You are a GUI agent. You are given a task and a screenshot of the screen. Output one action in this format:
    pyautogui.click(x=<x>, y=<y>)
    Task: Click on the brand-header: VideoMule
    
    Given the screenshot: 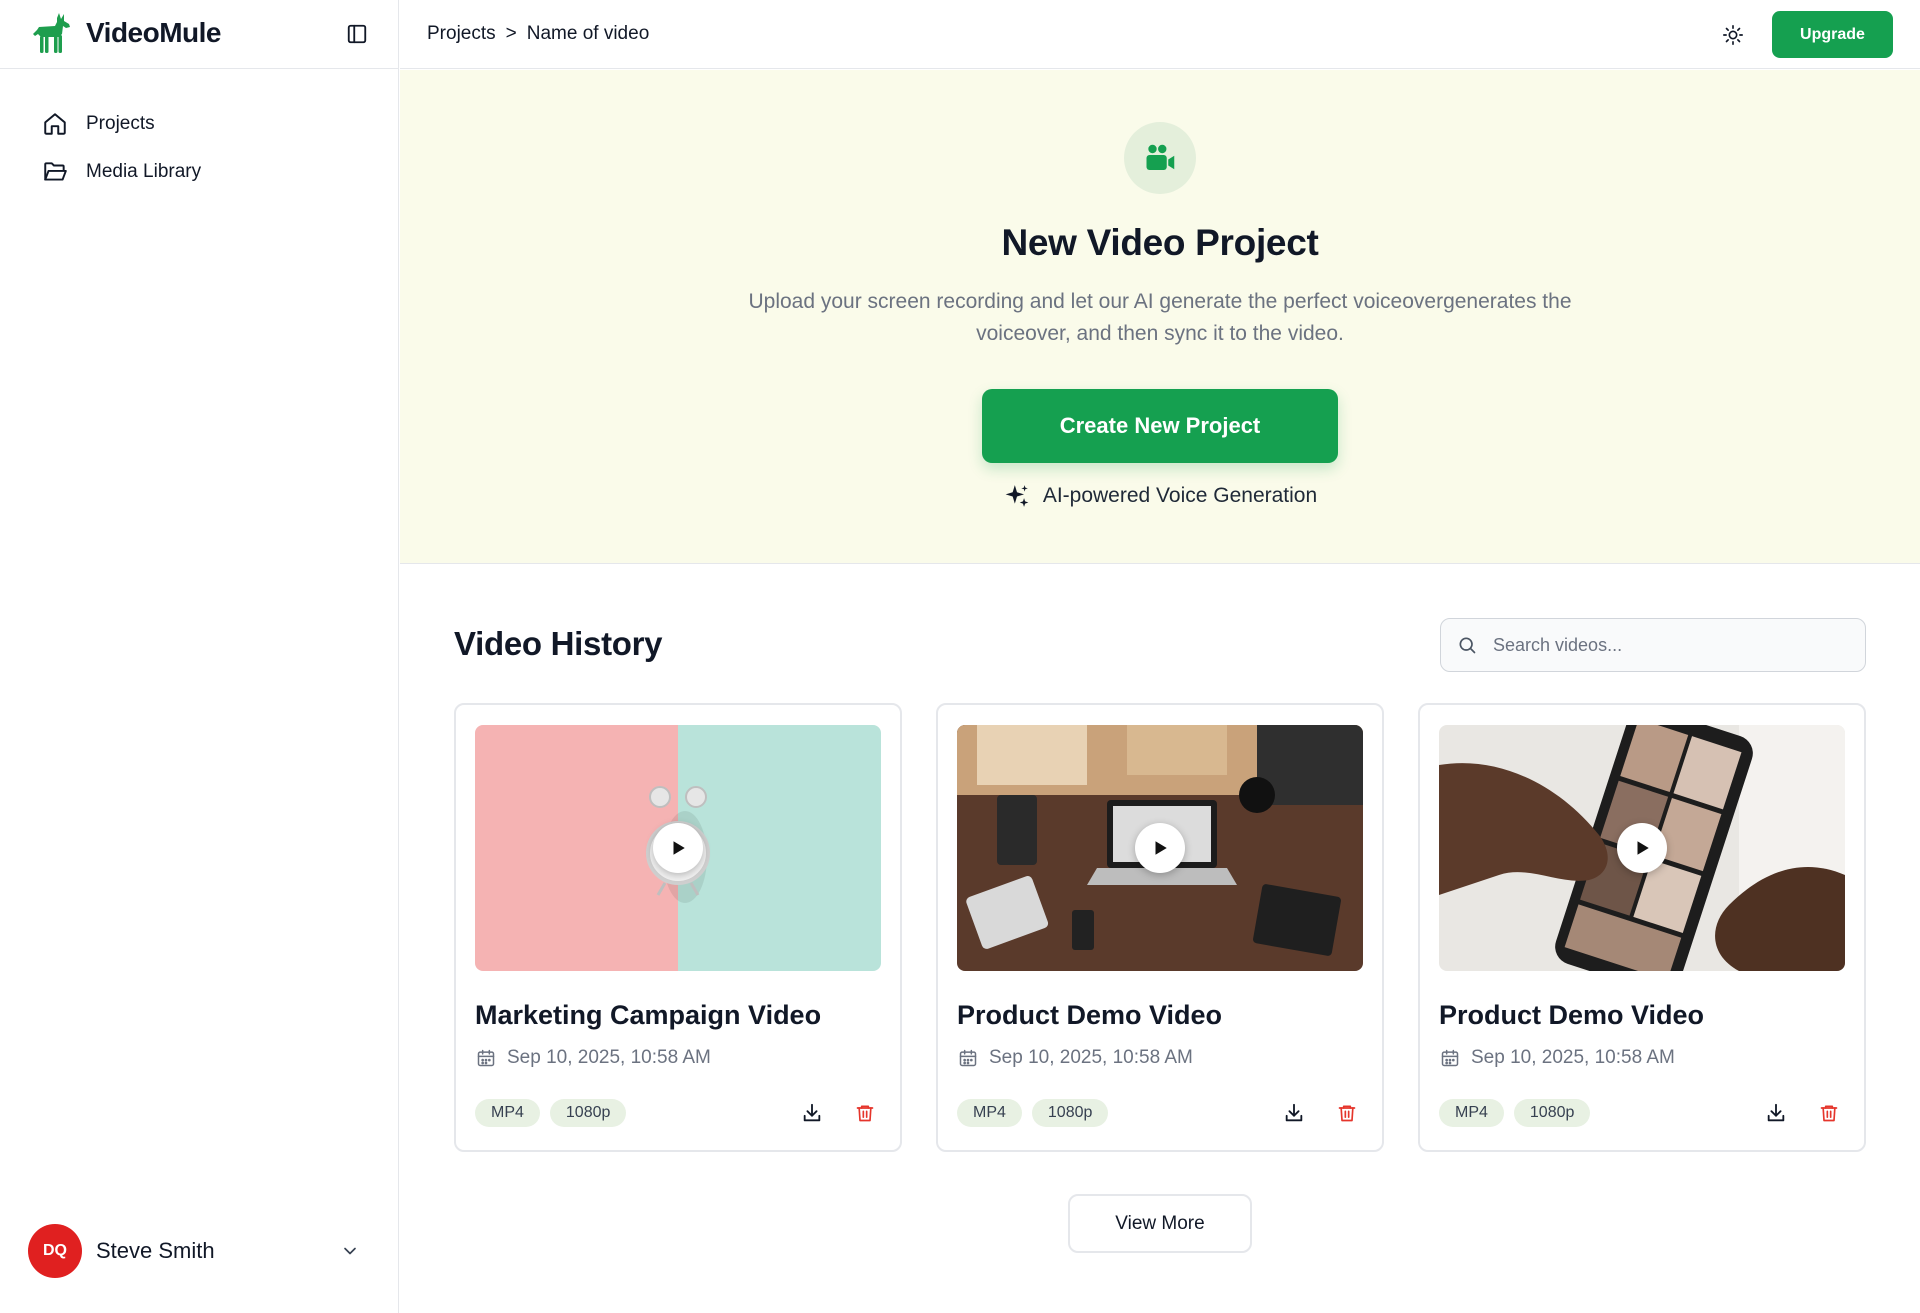 What is the action you would take?
    pyautogui.click(x=199, y=34)
    